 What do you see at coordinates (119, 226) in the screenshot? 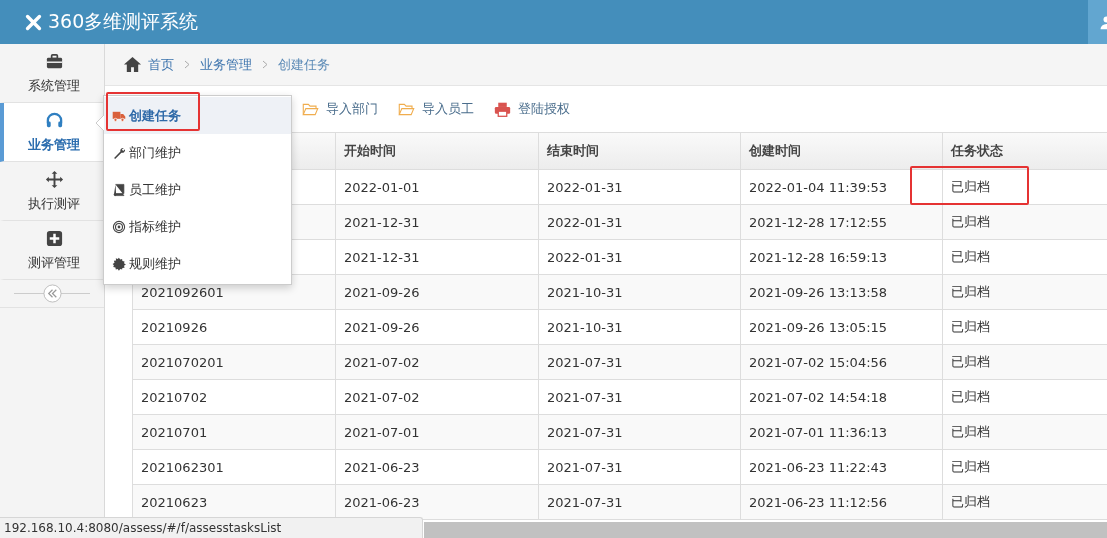
I see `target-icon` at bounding box center [119, 226].